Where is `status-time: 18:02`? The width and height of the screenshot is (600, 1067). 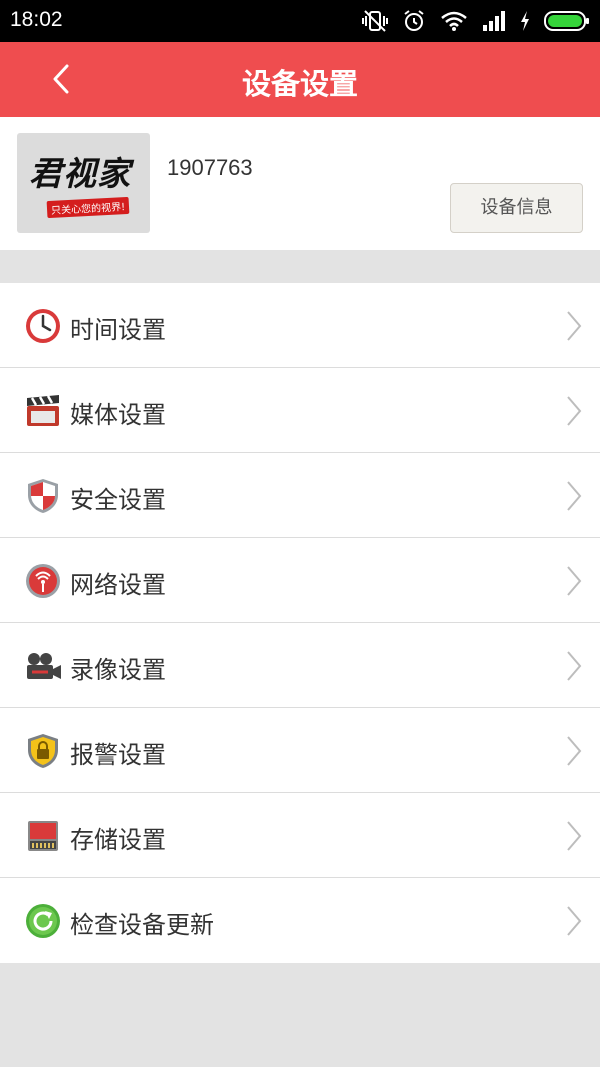
status-time: 18:02 is located at coordinates (36, 19).